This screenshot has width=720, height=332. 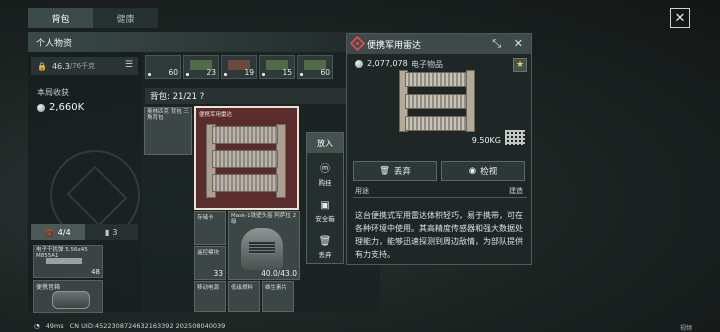 What do you see at coordinates (486, 140) in the screenshot?
I see `detail-weight: 9.50KG` at bounding box center [486, 140].